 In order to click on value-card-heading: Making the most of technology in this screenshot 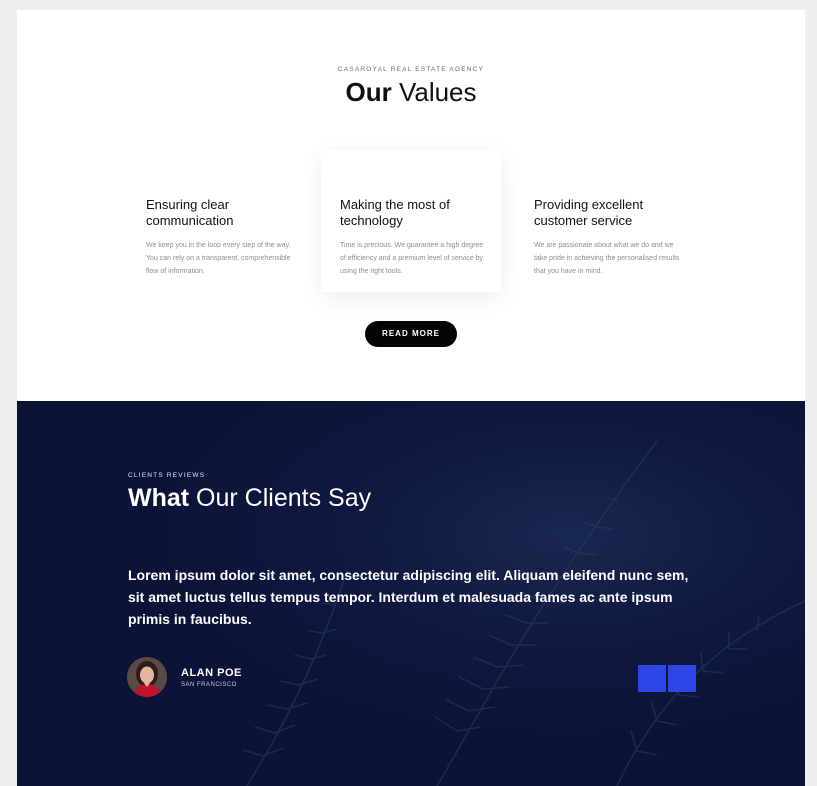, I will do `click(395, 212)`.